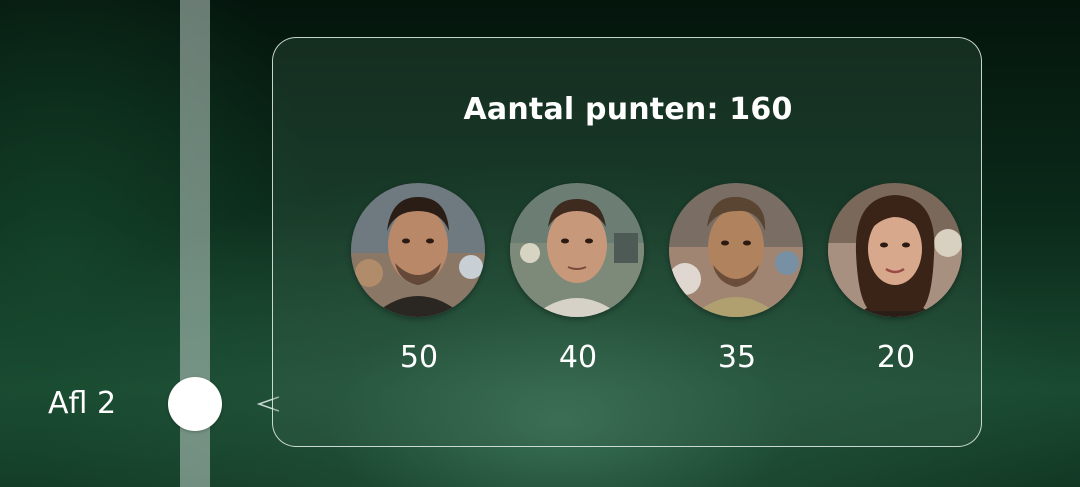  What do you see at coordinates (195, 404) in the screenshot?
I see `timeline-episode-marker` at bounding box center [195, 404].